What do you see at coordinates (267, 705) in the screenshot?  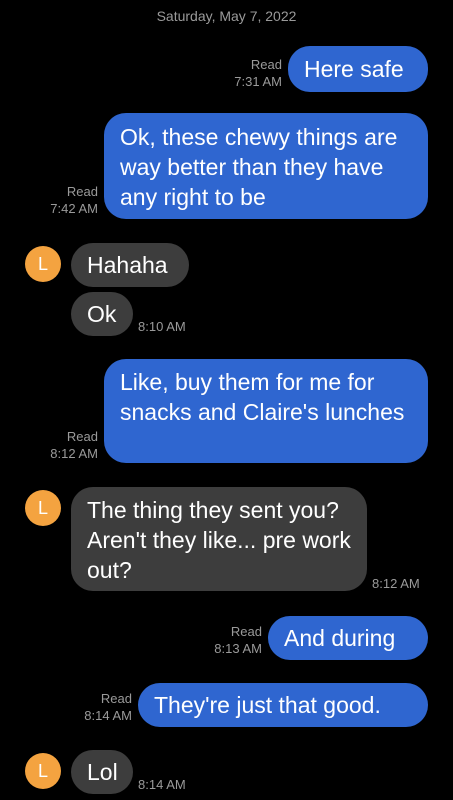 I see `message-text: They're just that good.` at bounding box center [267, 705].